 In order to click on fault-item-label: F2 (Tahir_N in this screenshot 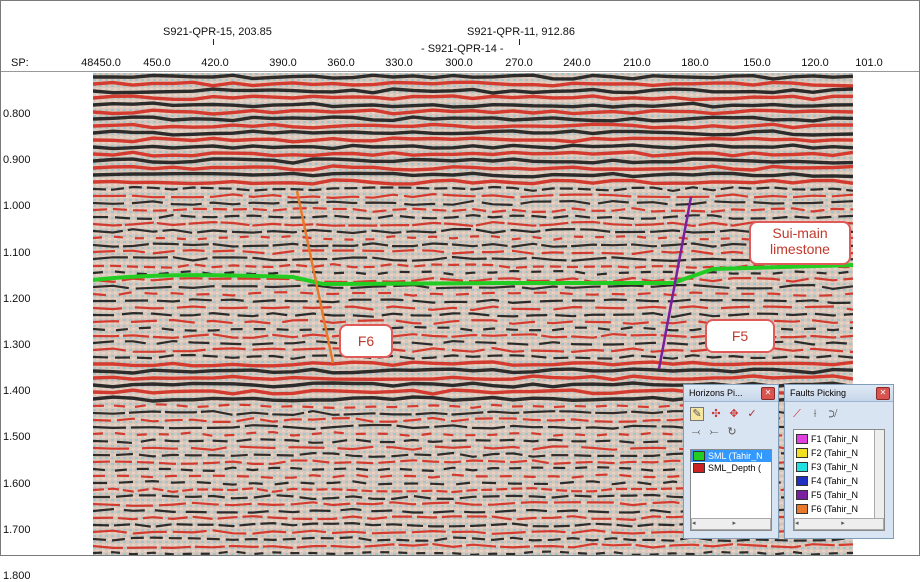, I will do `click(835, 453)`.